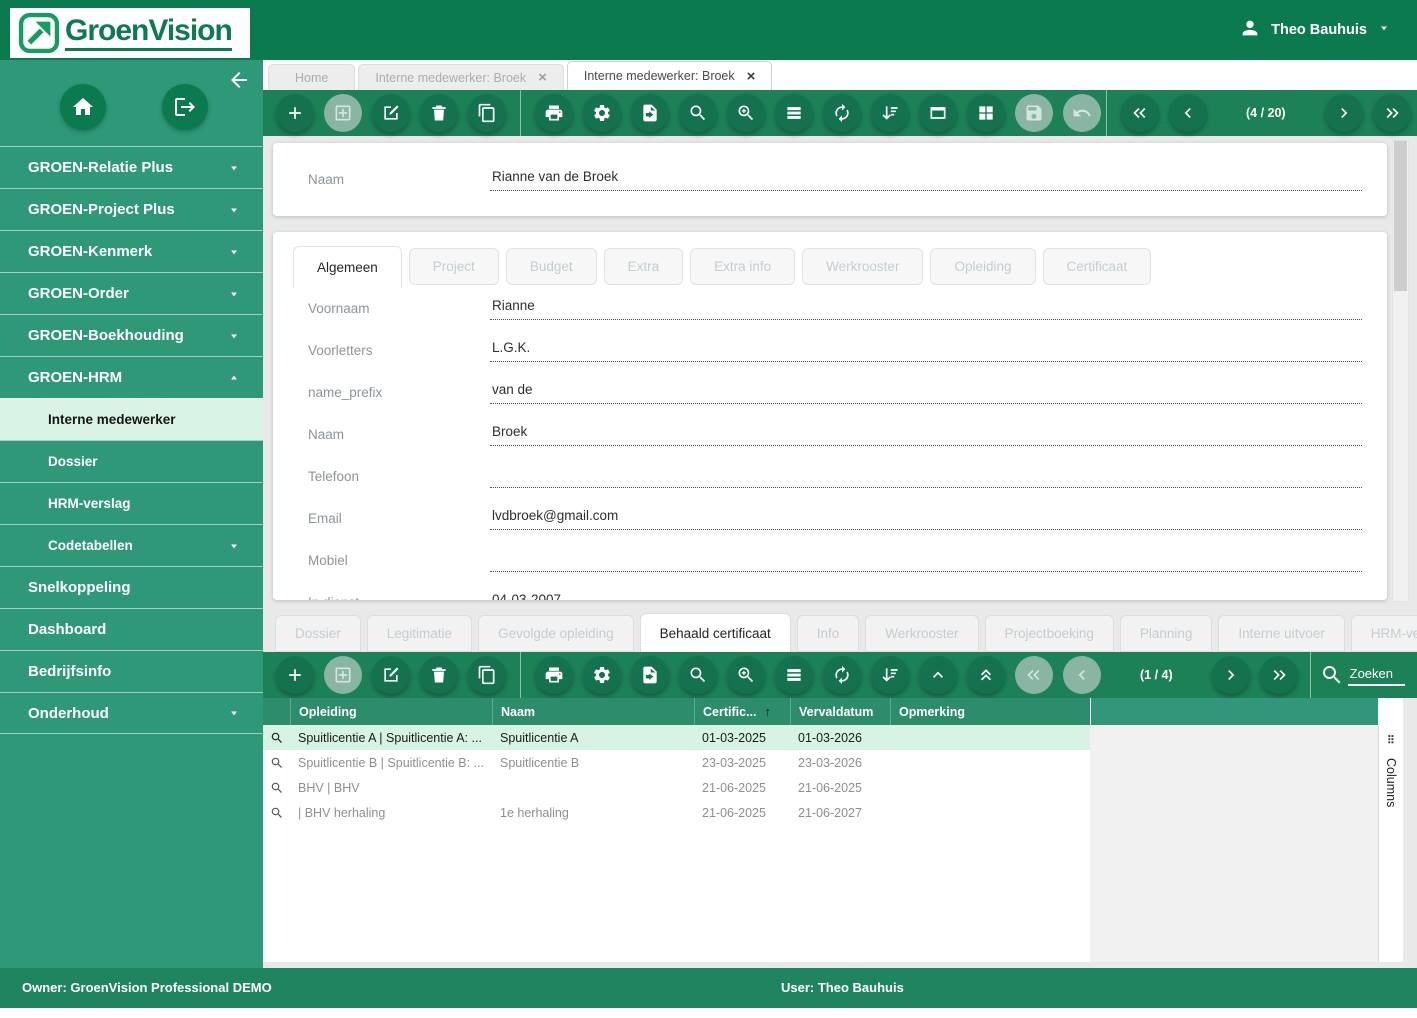 The height and width of the screenshot is (1018, 1417). I want to click on field-value: 04-03-2007, so click(576, 596).